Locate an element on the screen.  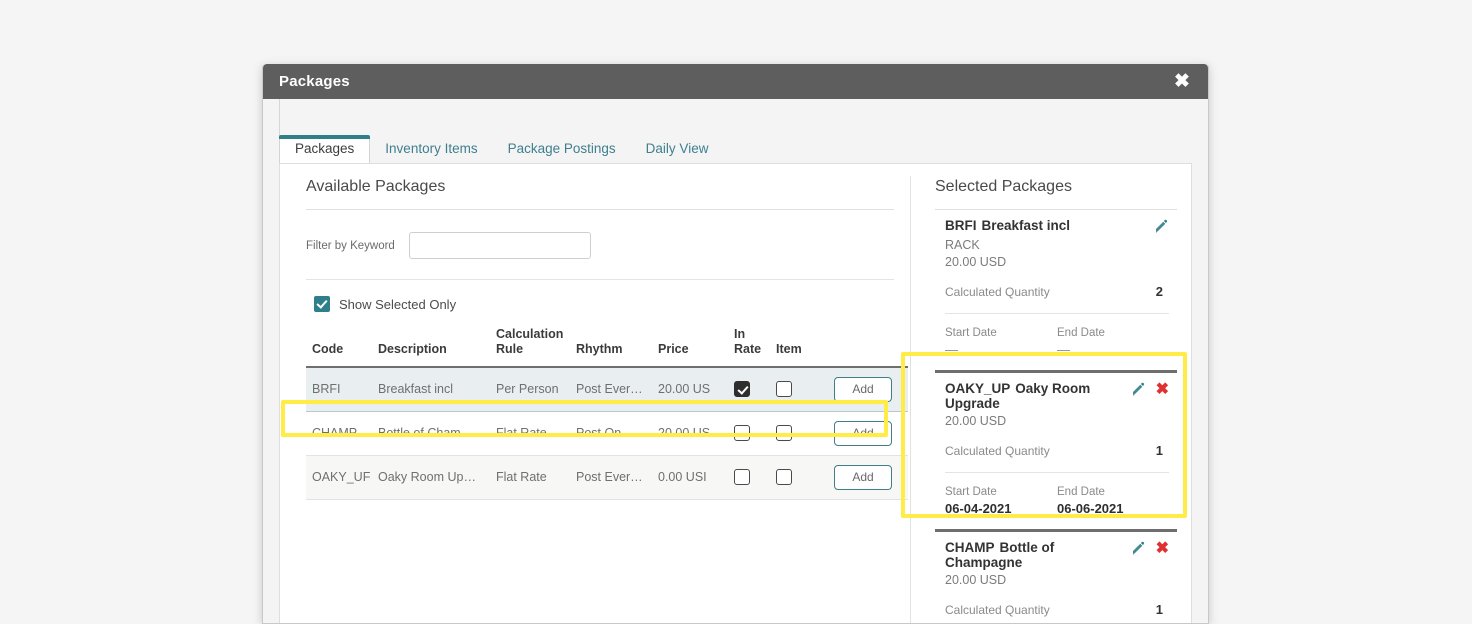
cell-calculation-rule: Per Person is located at coordinates (530, 389).